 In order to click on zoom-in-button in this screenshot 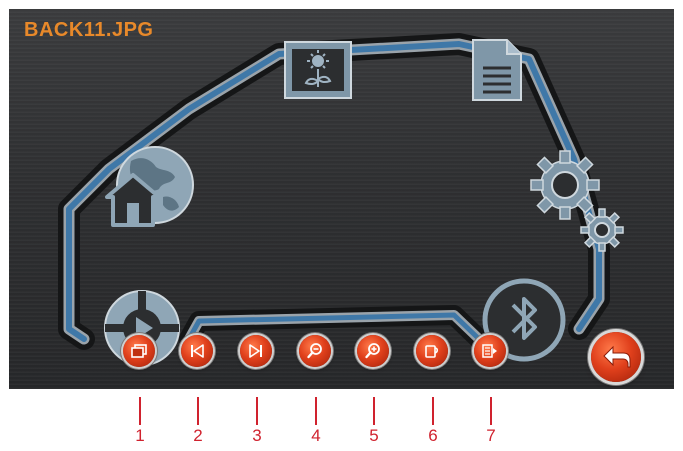, I will do `click(373, 351)`.